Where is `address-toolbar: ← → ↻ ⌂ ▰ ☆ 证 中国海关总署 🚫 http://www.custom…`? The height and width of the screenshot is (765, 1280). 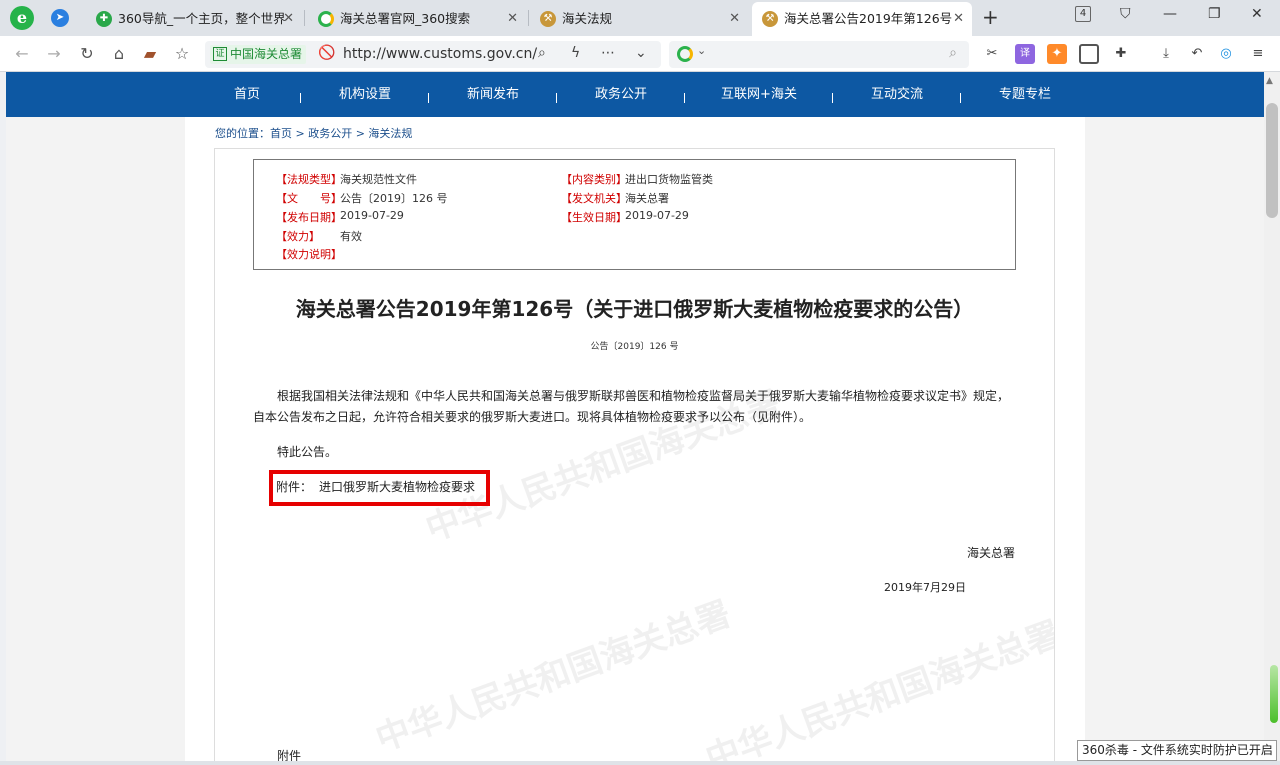 address-toolbar: ← → ↻ ⌂ ▰ ☆ 证 中国海关总署 🚫 http://www.custom… is located at coordinates (640, 54).